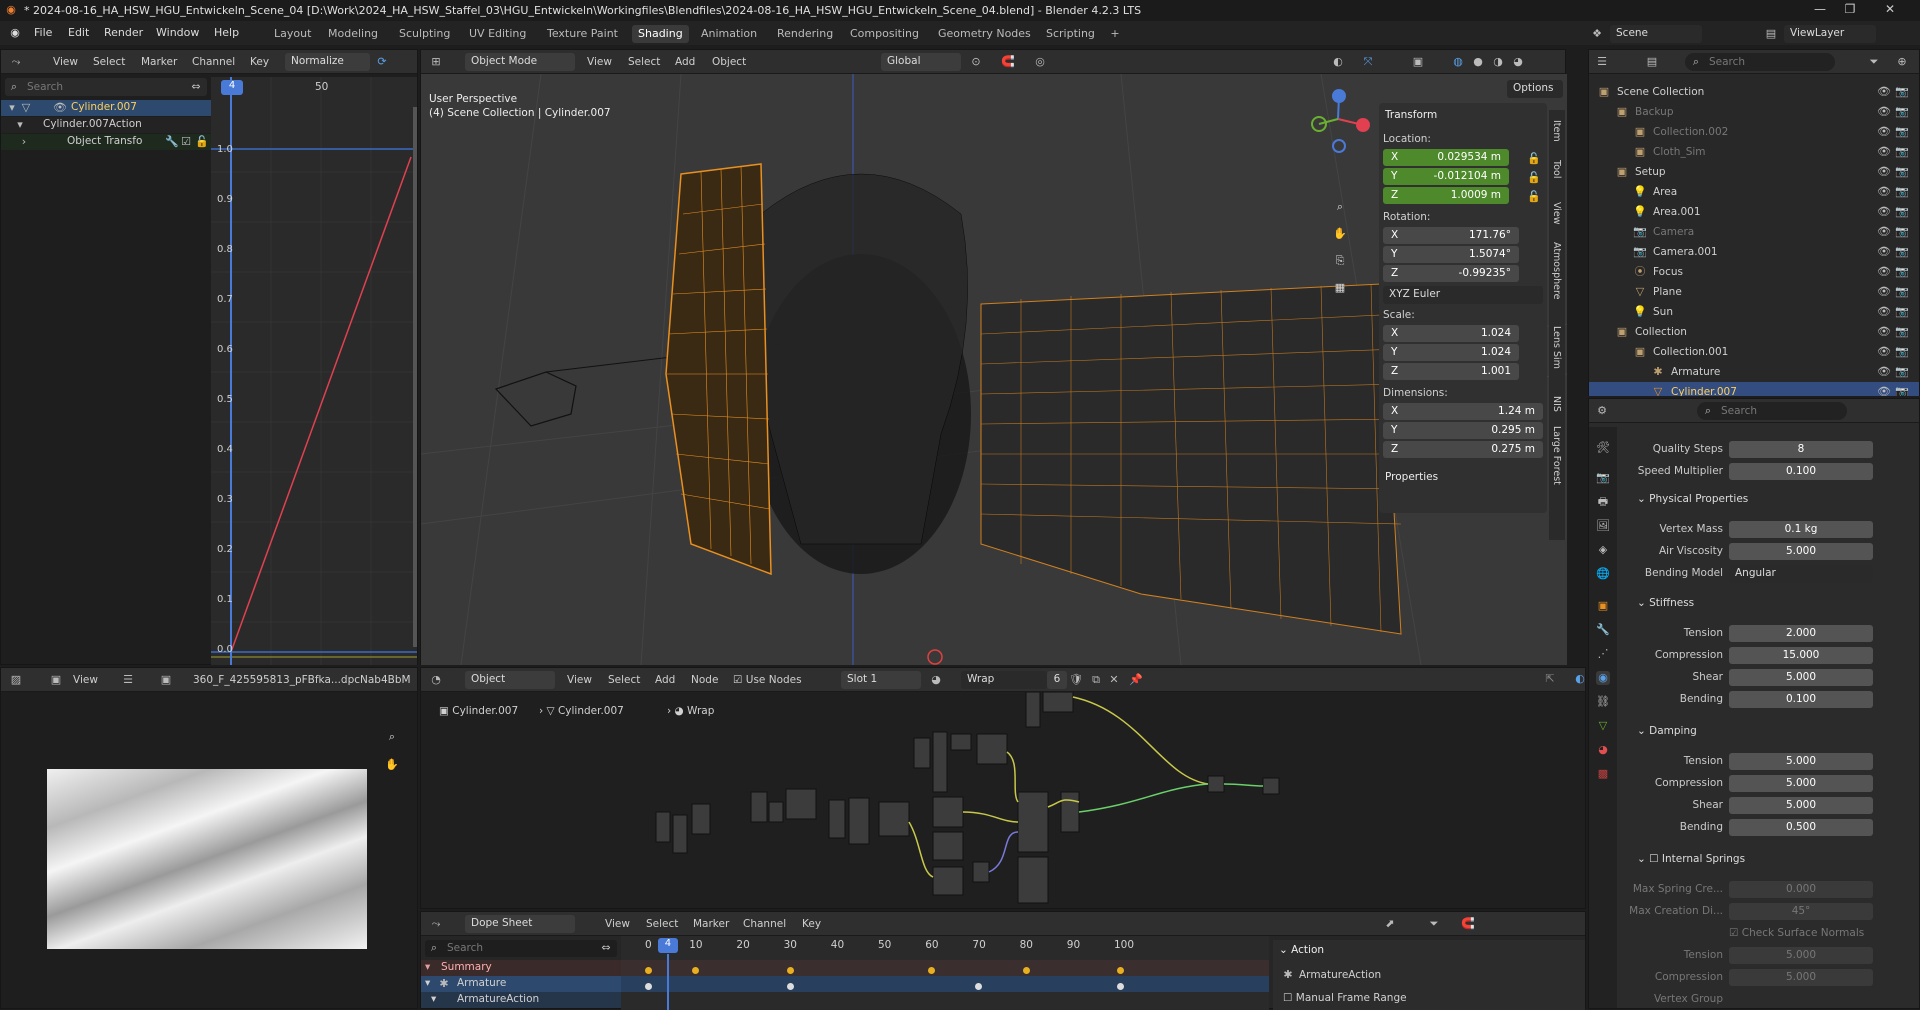 Image resolution: width=1920 pixels, height=1010 pixels. What do you see at coordinates (56, 680) in the screenshot?
I see `image-mode-icon: ▣` at bounding box center [56, 680].